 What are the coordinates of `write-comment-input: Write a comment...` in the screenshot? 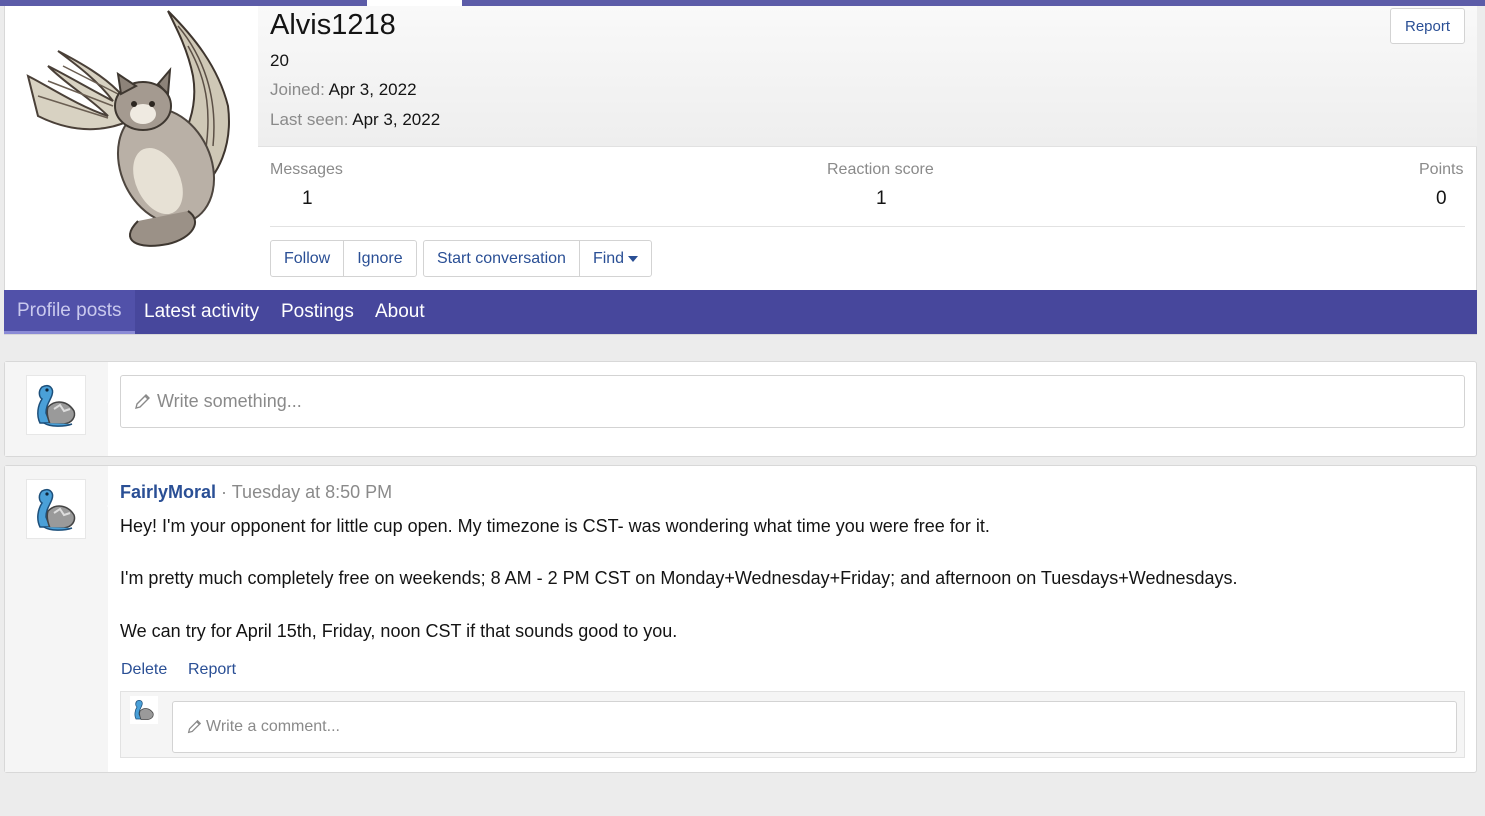 It's located at (814, 727).